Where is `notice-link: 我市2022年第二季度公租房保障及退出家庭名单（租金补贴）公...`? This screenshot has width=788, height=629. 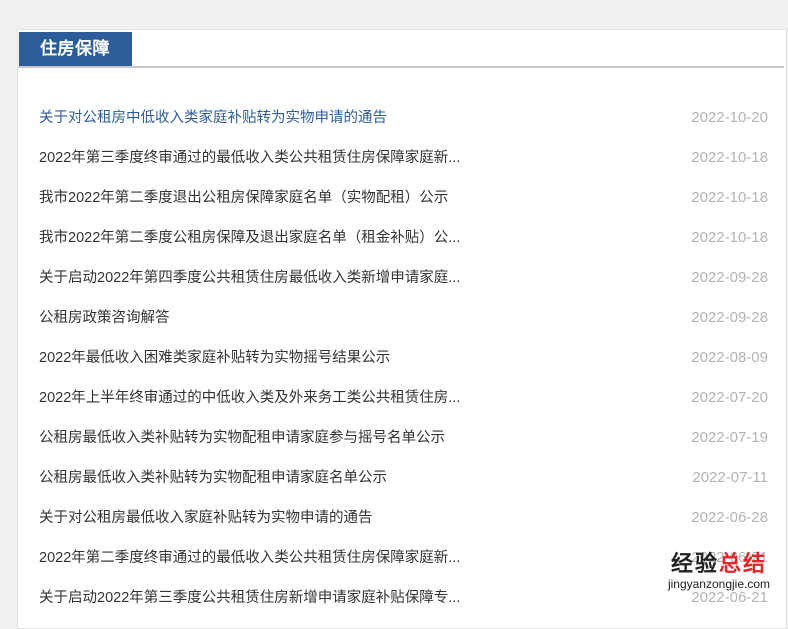 notice-link: 我市2022年第二季度公租房保障及退出家庭名单（租金补贴）公... is located at coordinates (249, 238).